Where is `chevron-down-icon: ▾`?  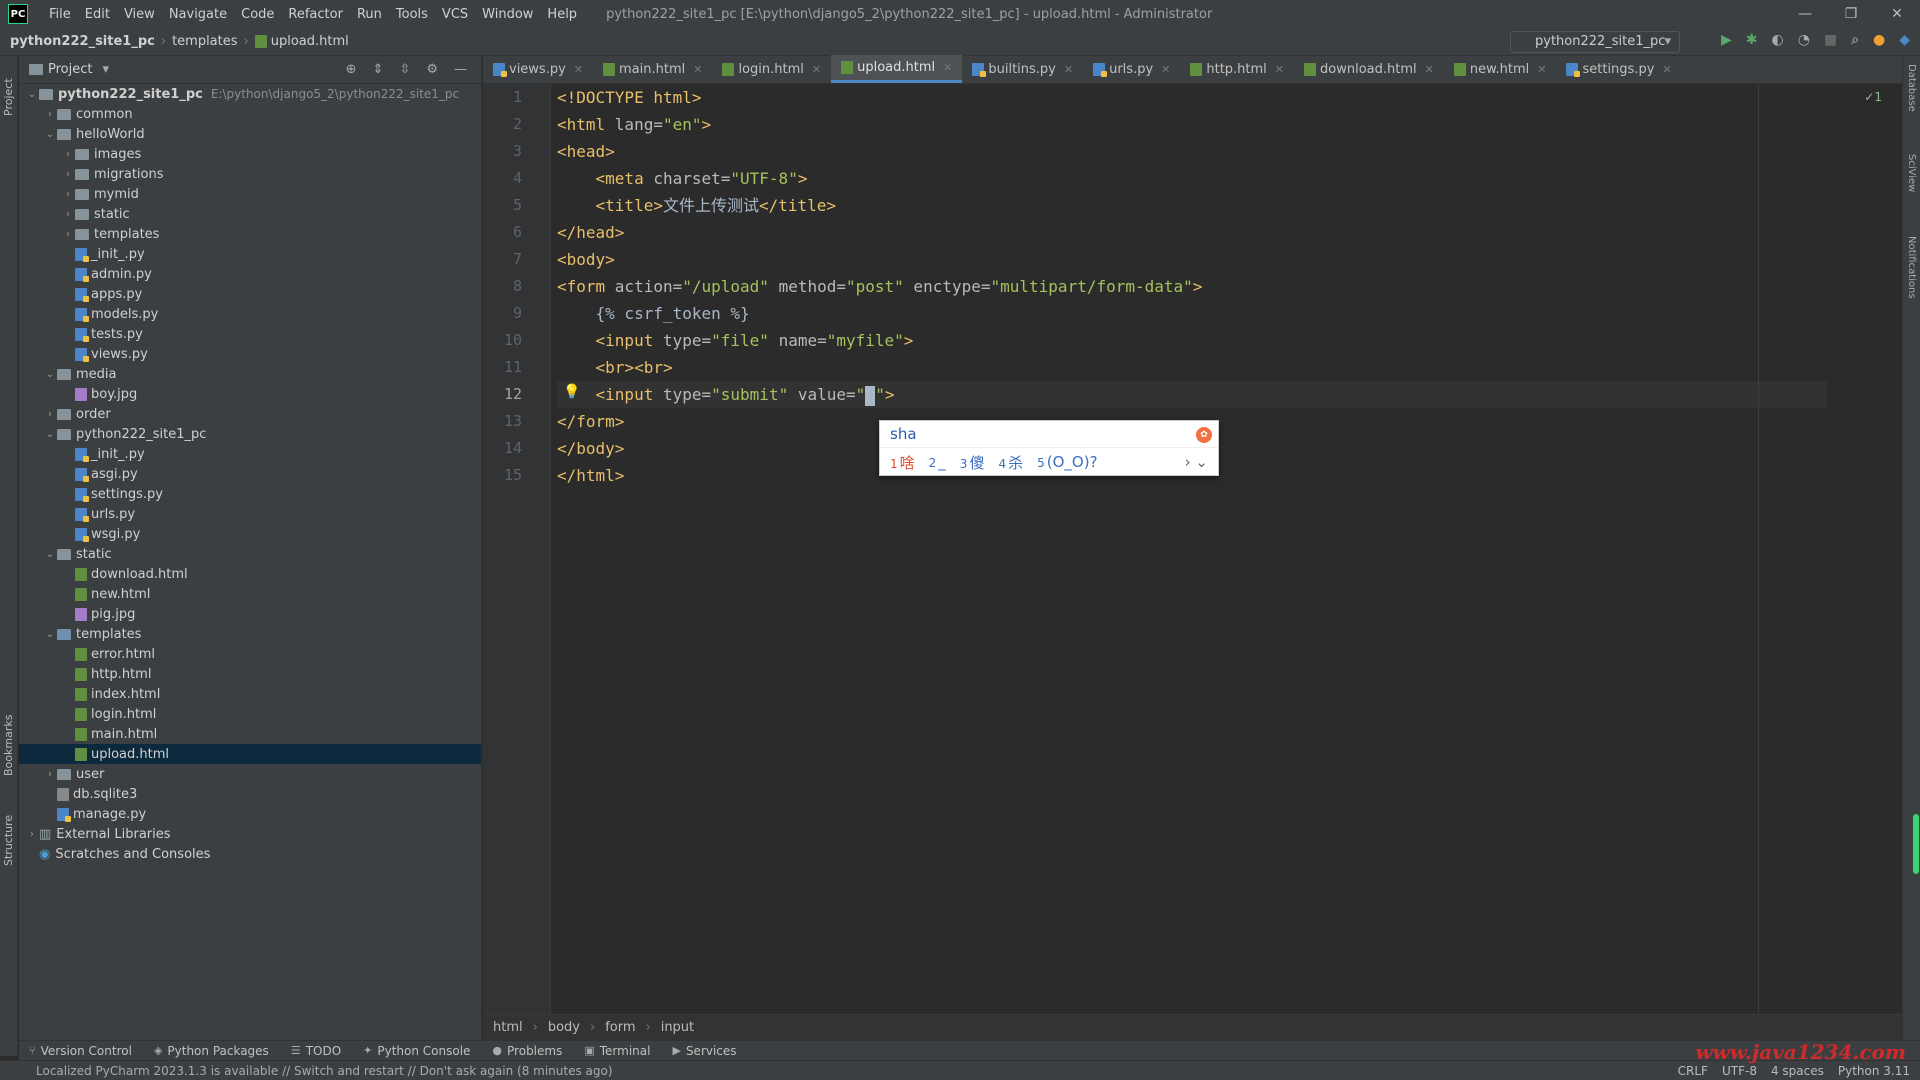 chevron-down-icon: ▾ is located at coordinates (105, 69).